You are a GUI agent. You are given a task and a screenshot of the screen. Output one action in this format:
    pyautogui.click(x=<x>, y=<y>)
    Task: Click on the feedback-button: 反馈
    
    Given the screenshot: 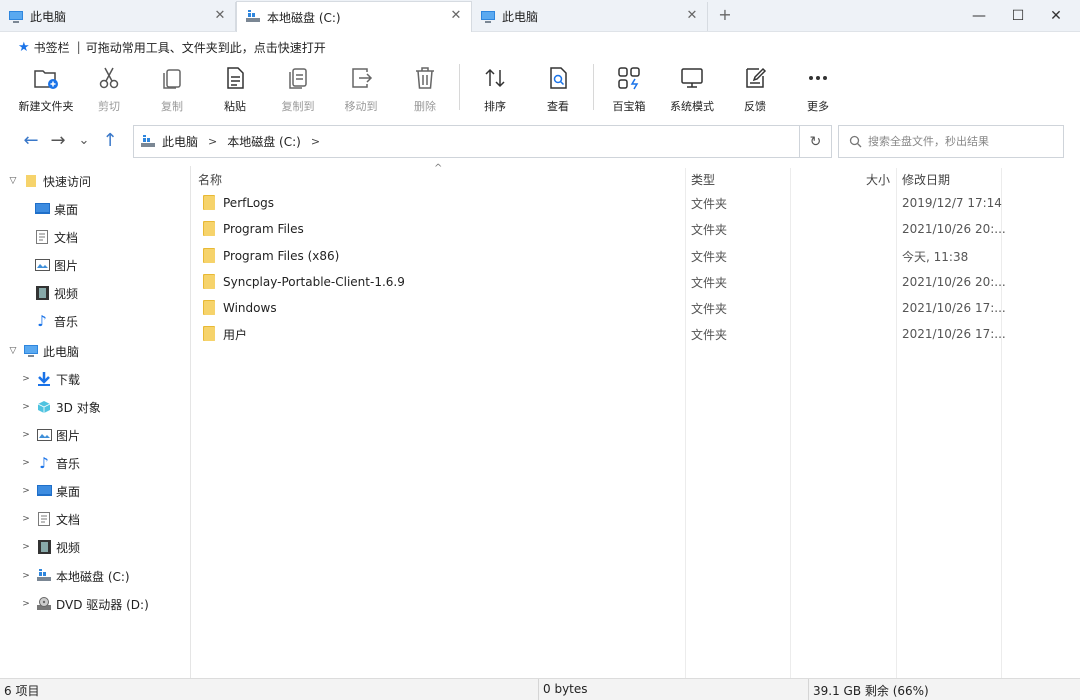 What is the action you would take?
    pyautogui.click(x=755, y=88)
    